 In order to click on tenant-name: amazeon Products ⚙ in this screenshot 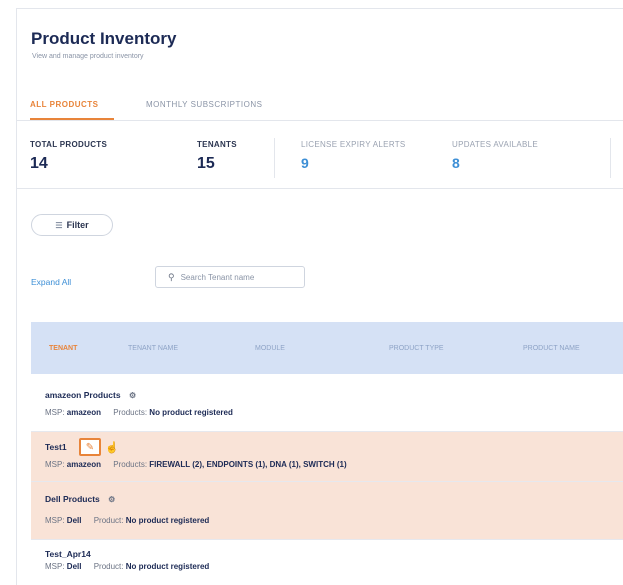, I will do `click(90, 395)`.